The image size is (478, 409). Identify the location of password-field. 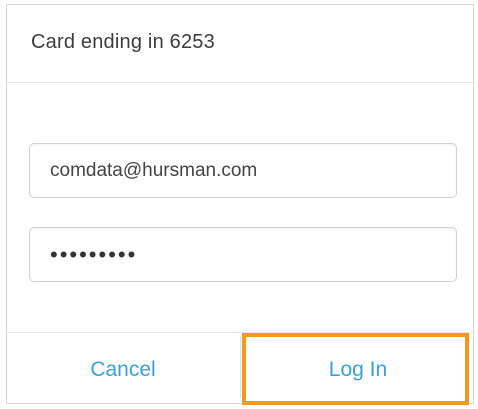
(243, 254).